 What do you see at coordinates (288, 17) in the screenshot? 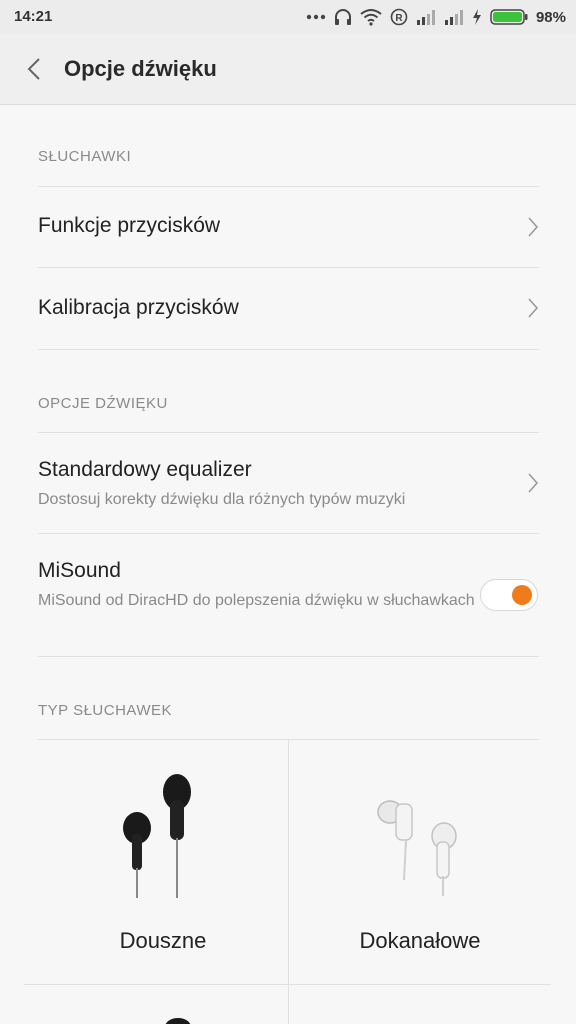
I see `status-bar: 14:21 R 98%` at bounding box center [288, 17].